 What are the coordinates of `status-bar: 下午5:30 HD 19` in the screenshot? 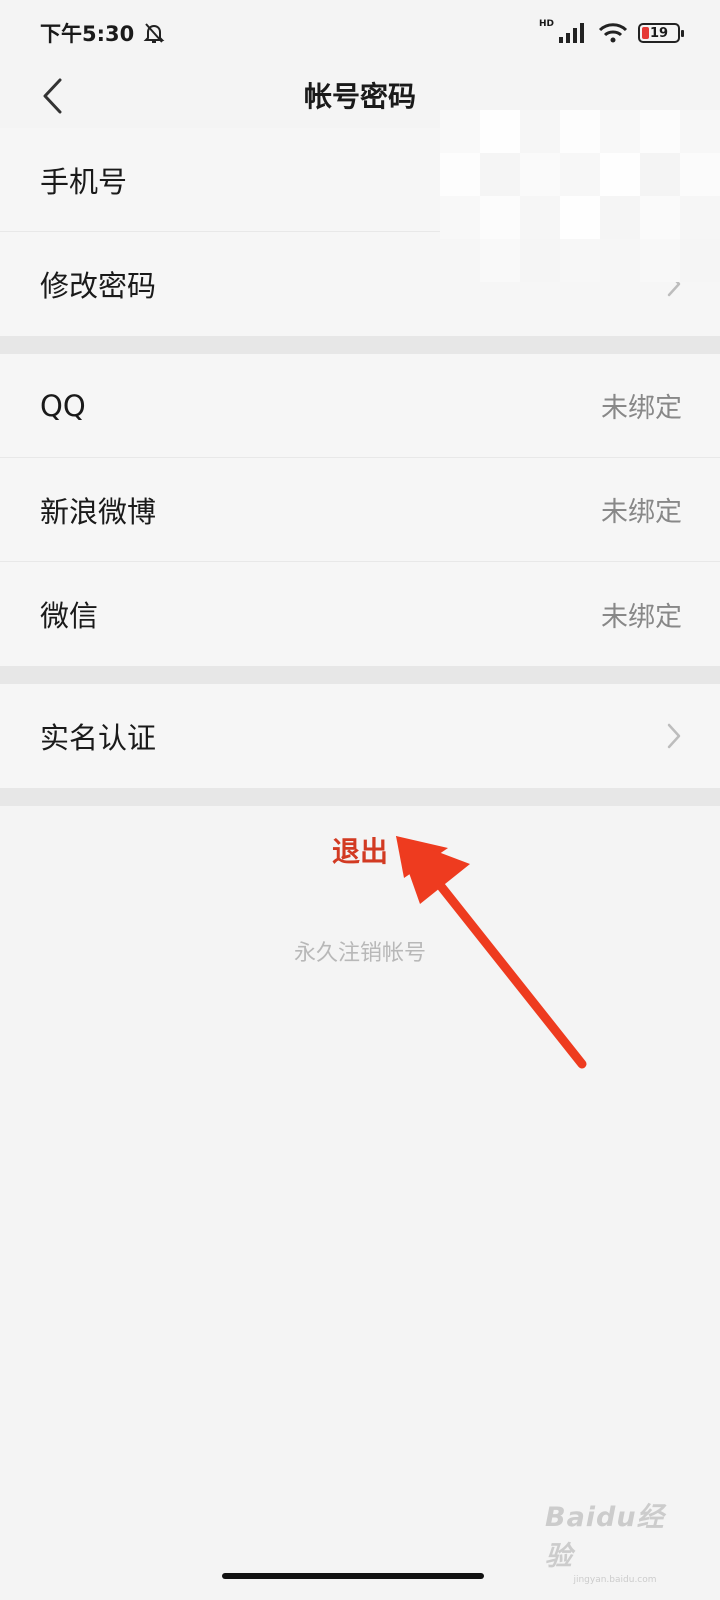 It's located at (360, 33).